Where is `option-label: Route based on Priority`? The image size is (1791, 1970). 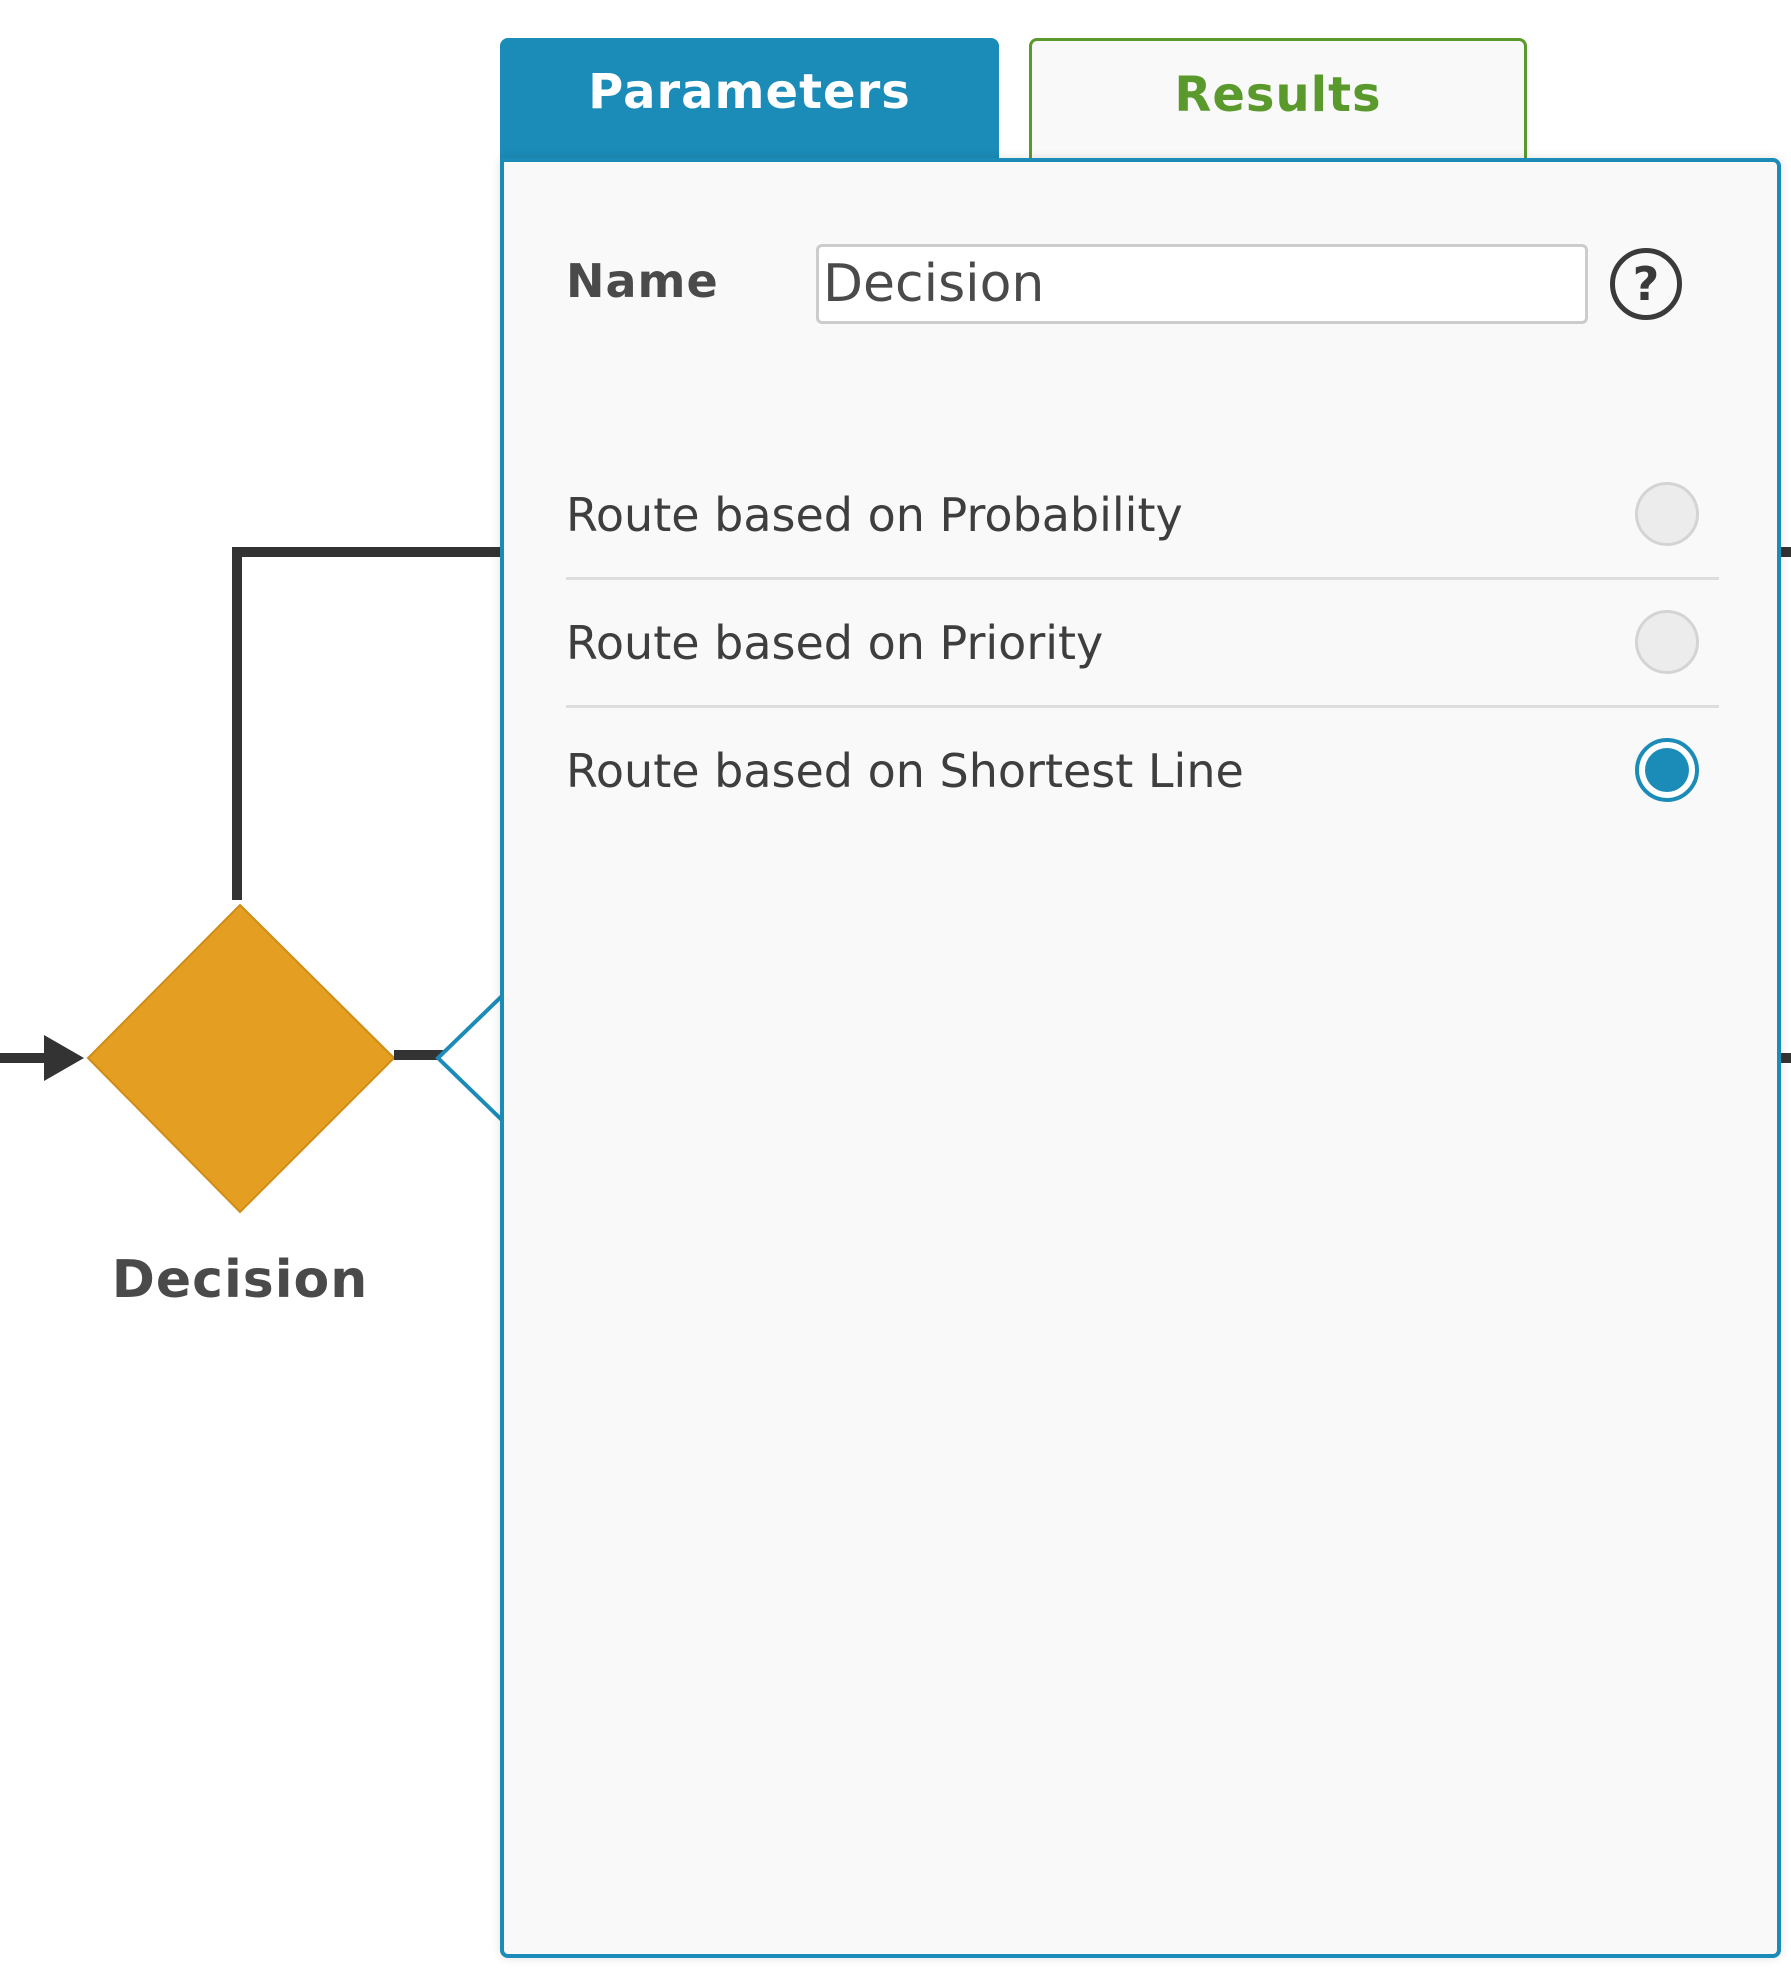
option-label: Route based on Priority is located at coordinates (835, 643).